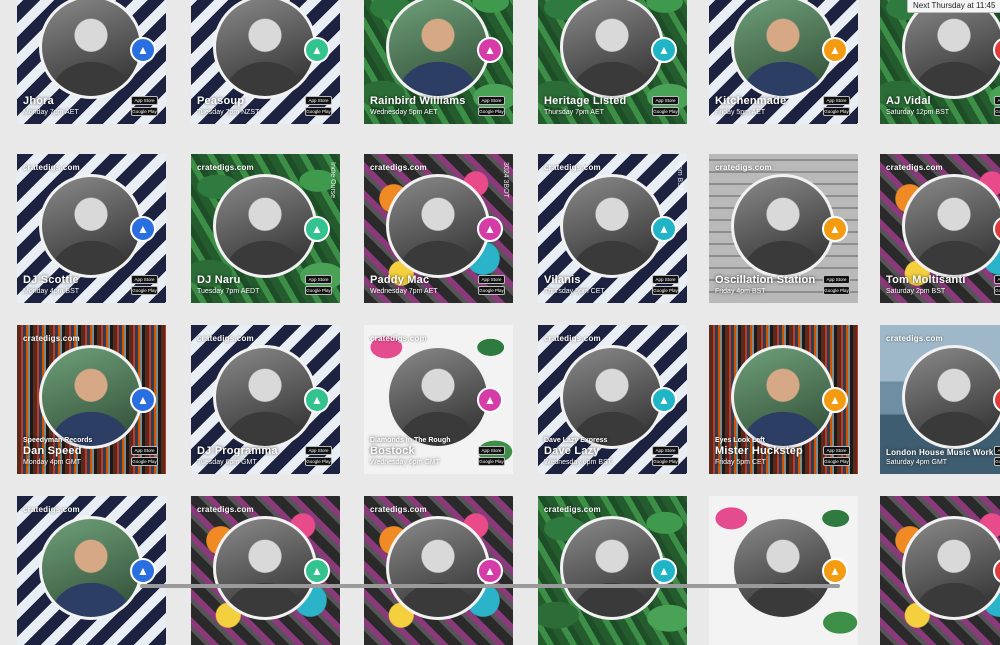 The width and height of the screenshot is (1000, 645). What do you see at coordinates (574, 112) in the screenshot?
I see `show-time: Thursday 7pm AET` at bounding box center [574, 112].